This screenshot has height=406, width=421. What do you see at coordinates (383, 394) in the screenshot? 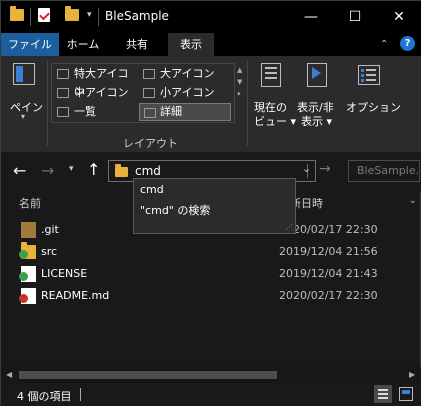
I see `details-view-toggle` at bounding box center [383, 394].